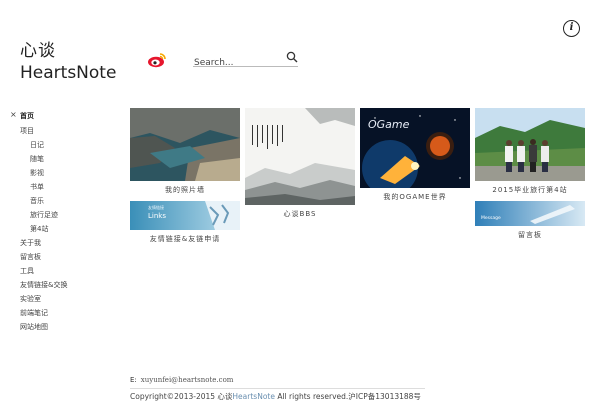  What do you see at coordinates (530, 190) in the screenshot?
I see `tile-caption: 2015毕业旅行第4站` at bounding box center [530, 190].